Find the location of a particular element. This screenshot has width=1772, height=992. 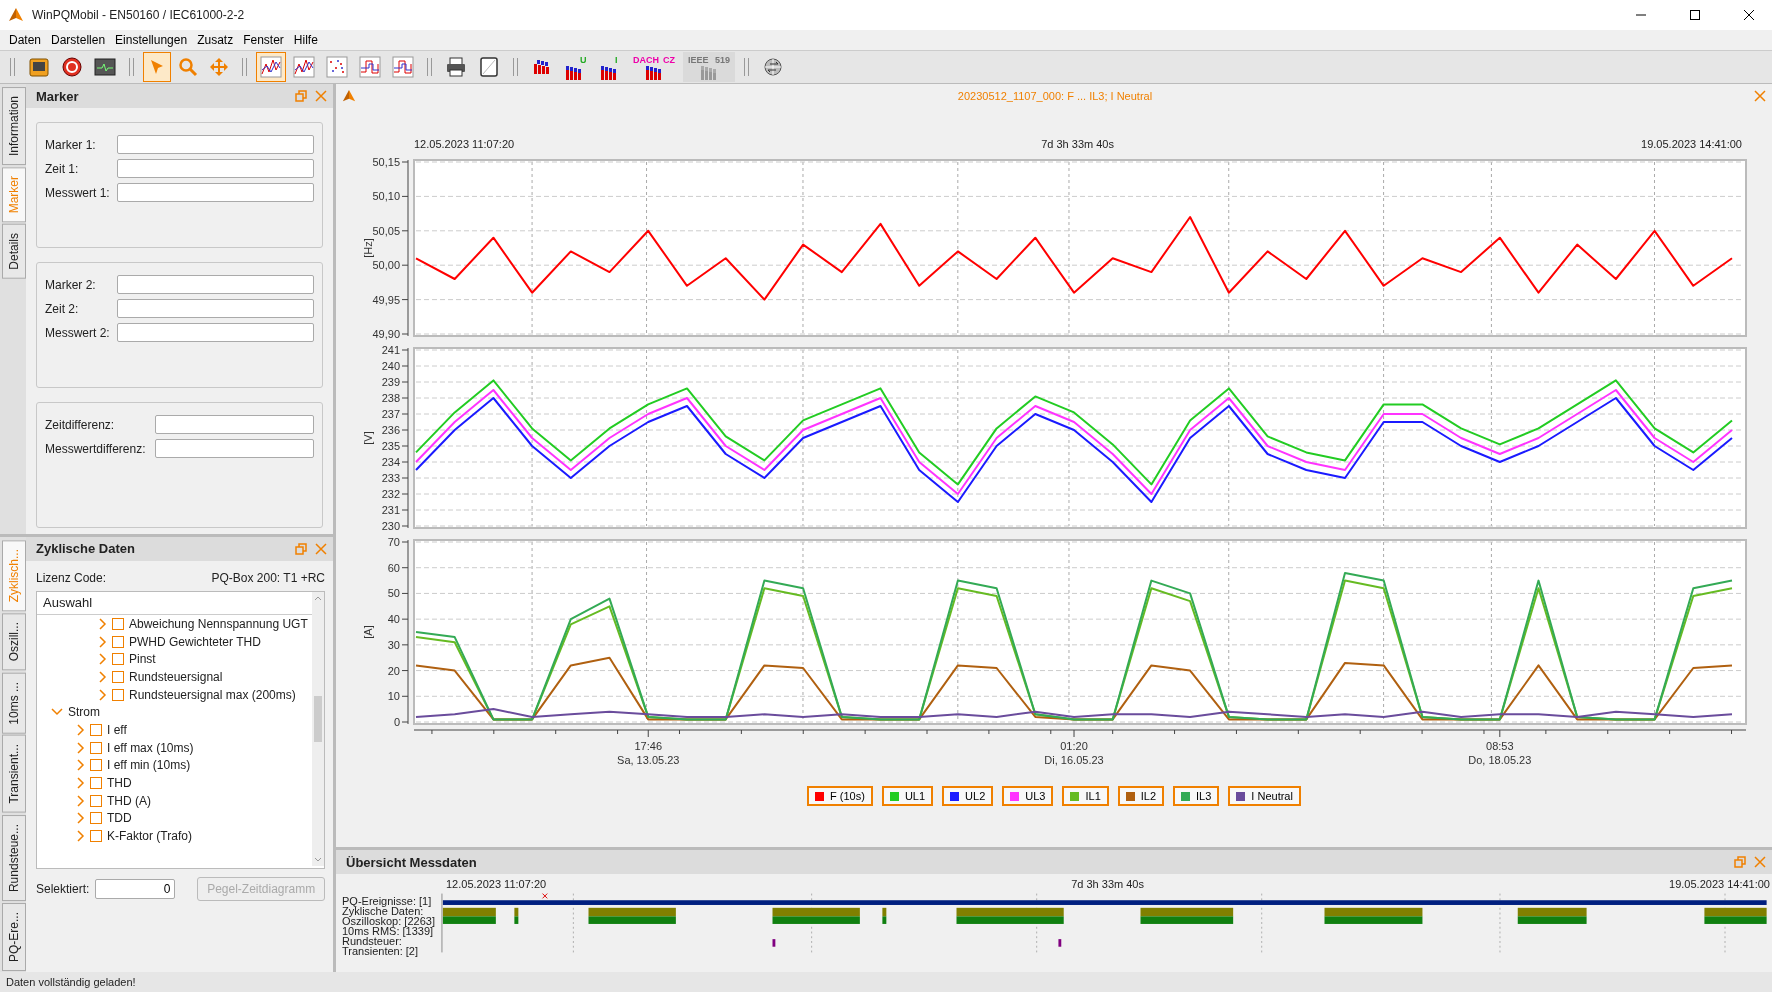

legend-item: IL1 is located at coordinates (1085, 796).